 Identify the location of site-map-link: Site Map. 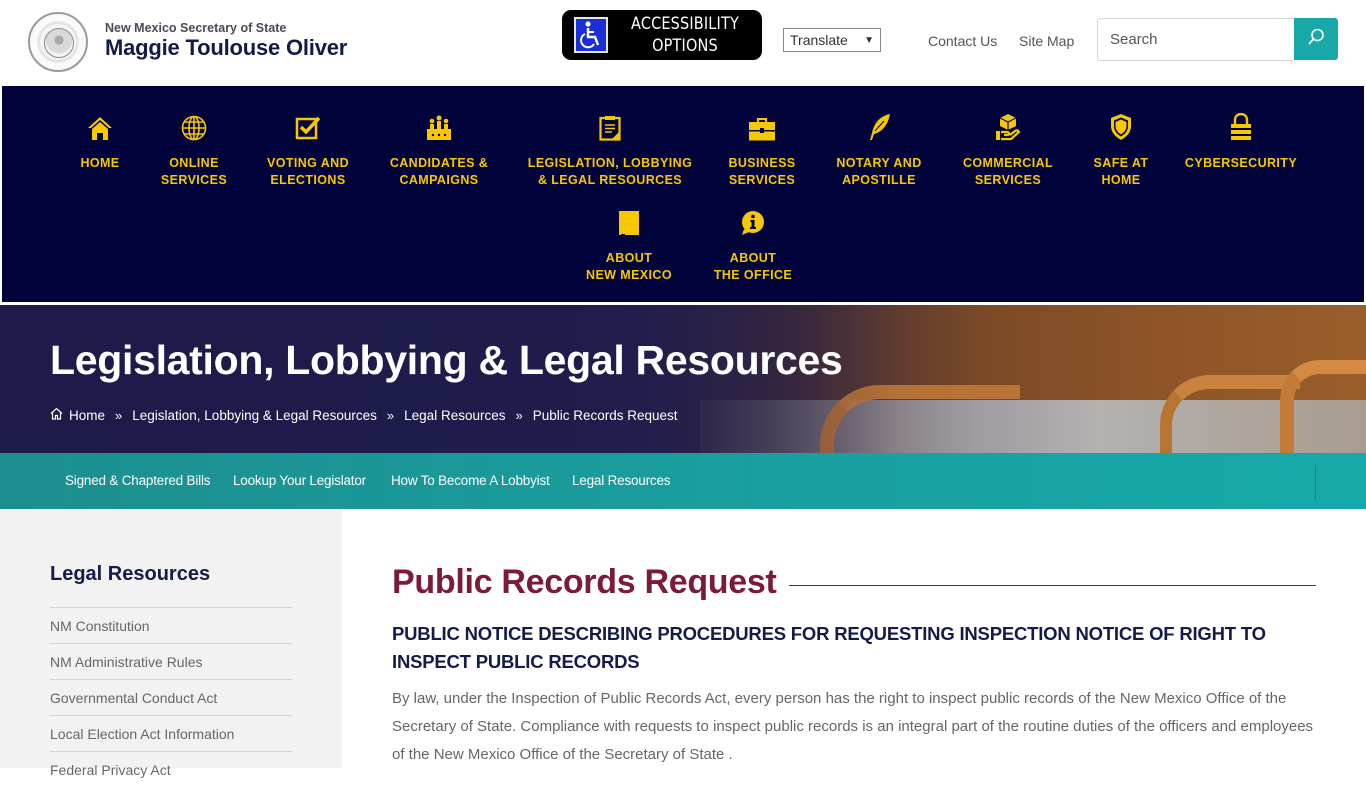
(1046, 41).